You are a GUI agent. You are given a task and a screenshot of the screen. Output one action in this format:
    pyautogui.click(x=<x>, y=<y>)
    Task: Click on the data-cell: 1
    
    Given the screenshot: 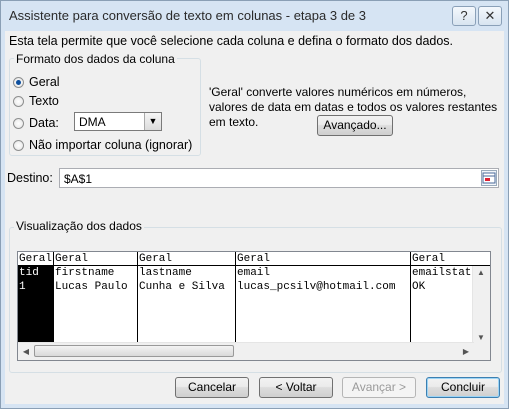 What is the action you would take?
    pyautogui.click(x=22, y=287)
    